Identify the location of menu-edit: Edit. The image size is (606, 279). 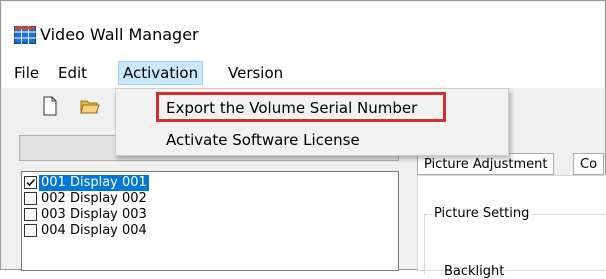
(72, 73).